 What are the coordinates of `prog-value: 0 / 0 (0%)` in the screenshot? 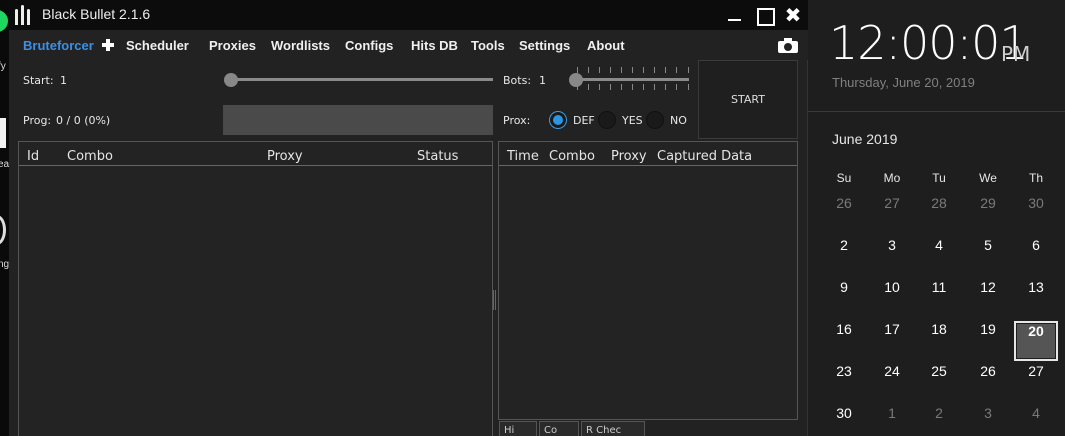 It's located at (83, 120).